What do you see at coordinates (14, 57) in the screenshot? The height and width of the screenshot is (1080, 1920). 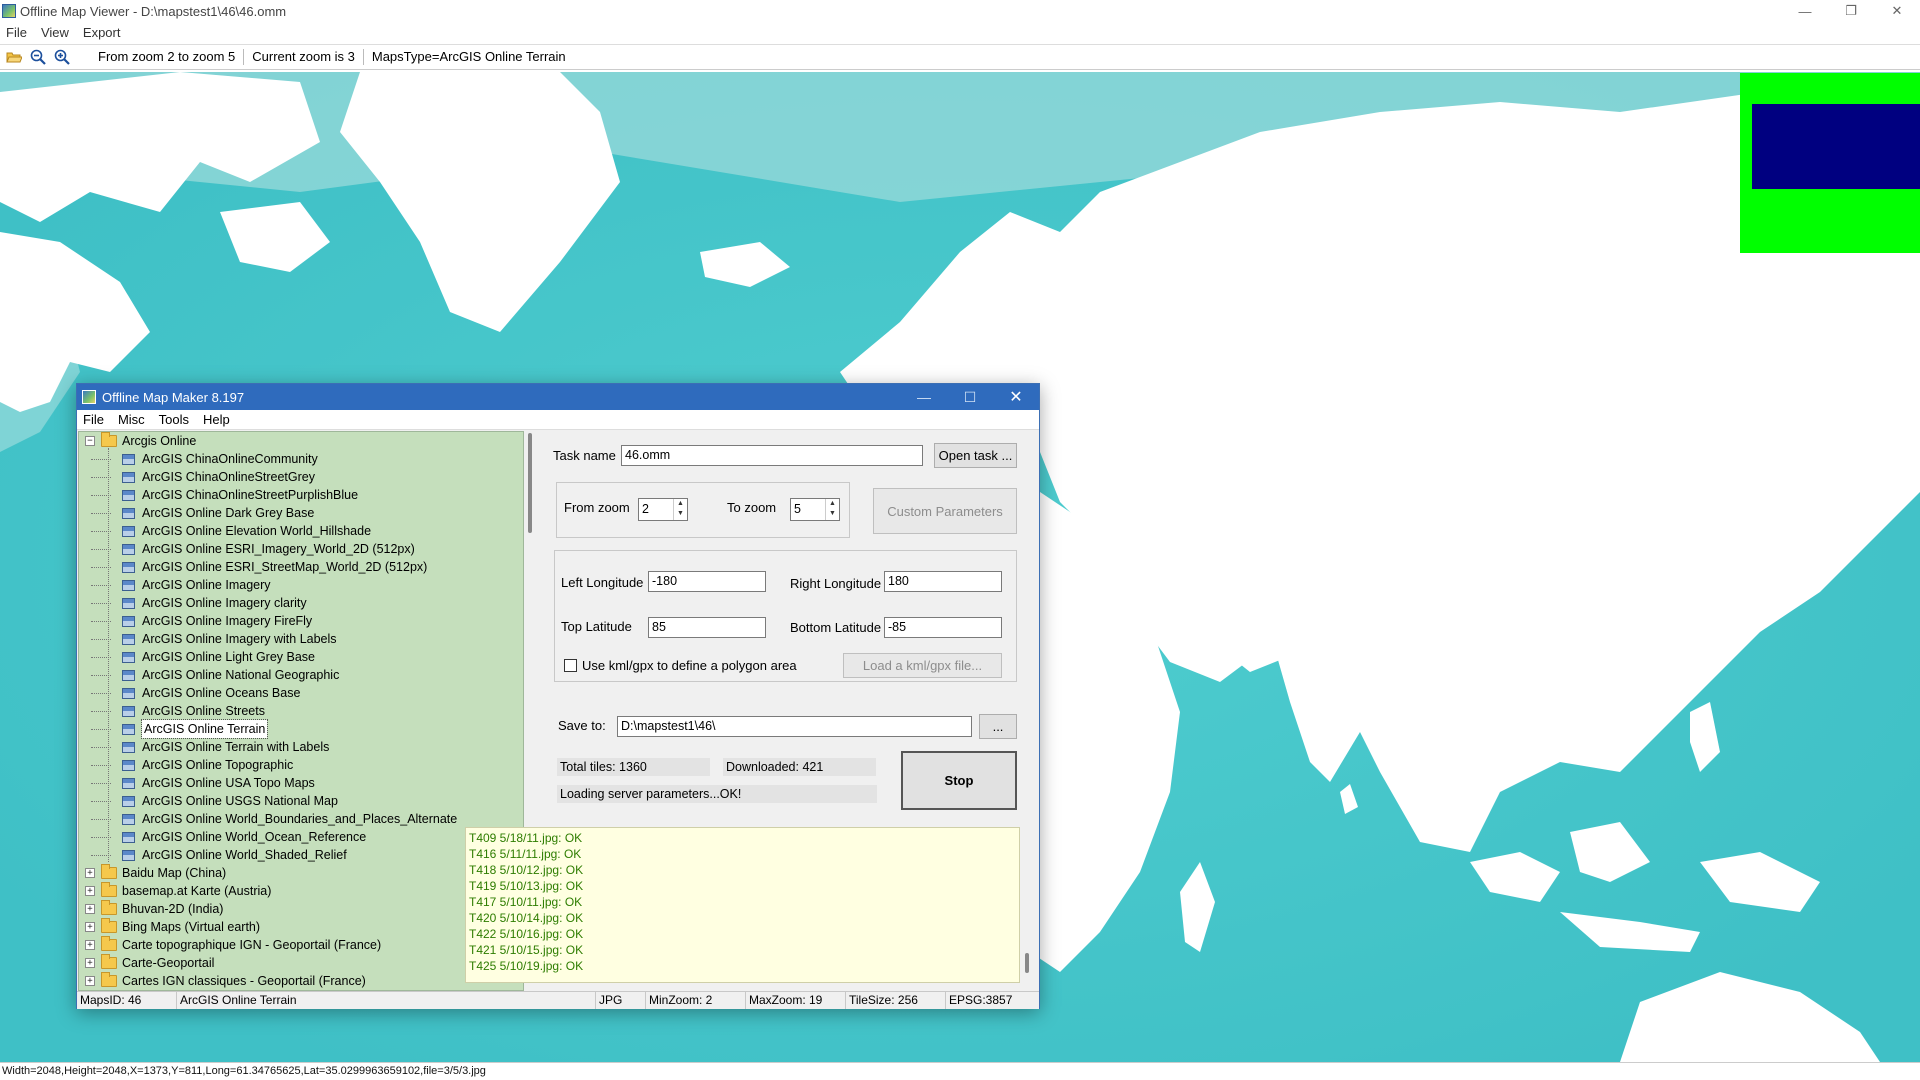 I see `open-folder-icon` at bounding box center [14, 57].